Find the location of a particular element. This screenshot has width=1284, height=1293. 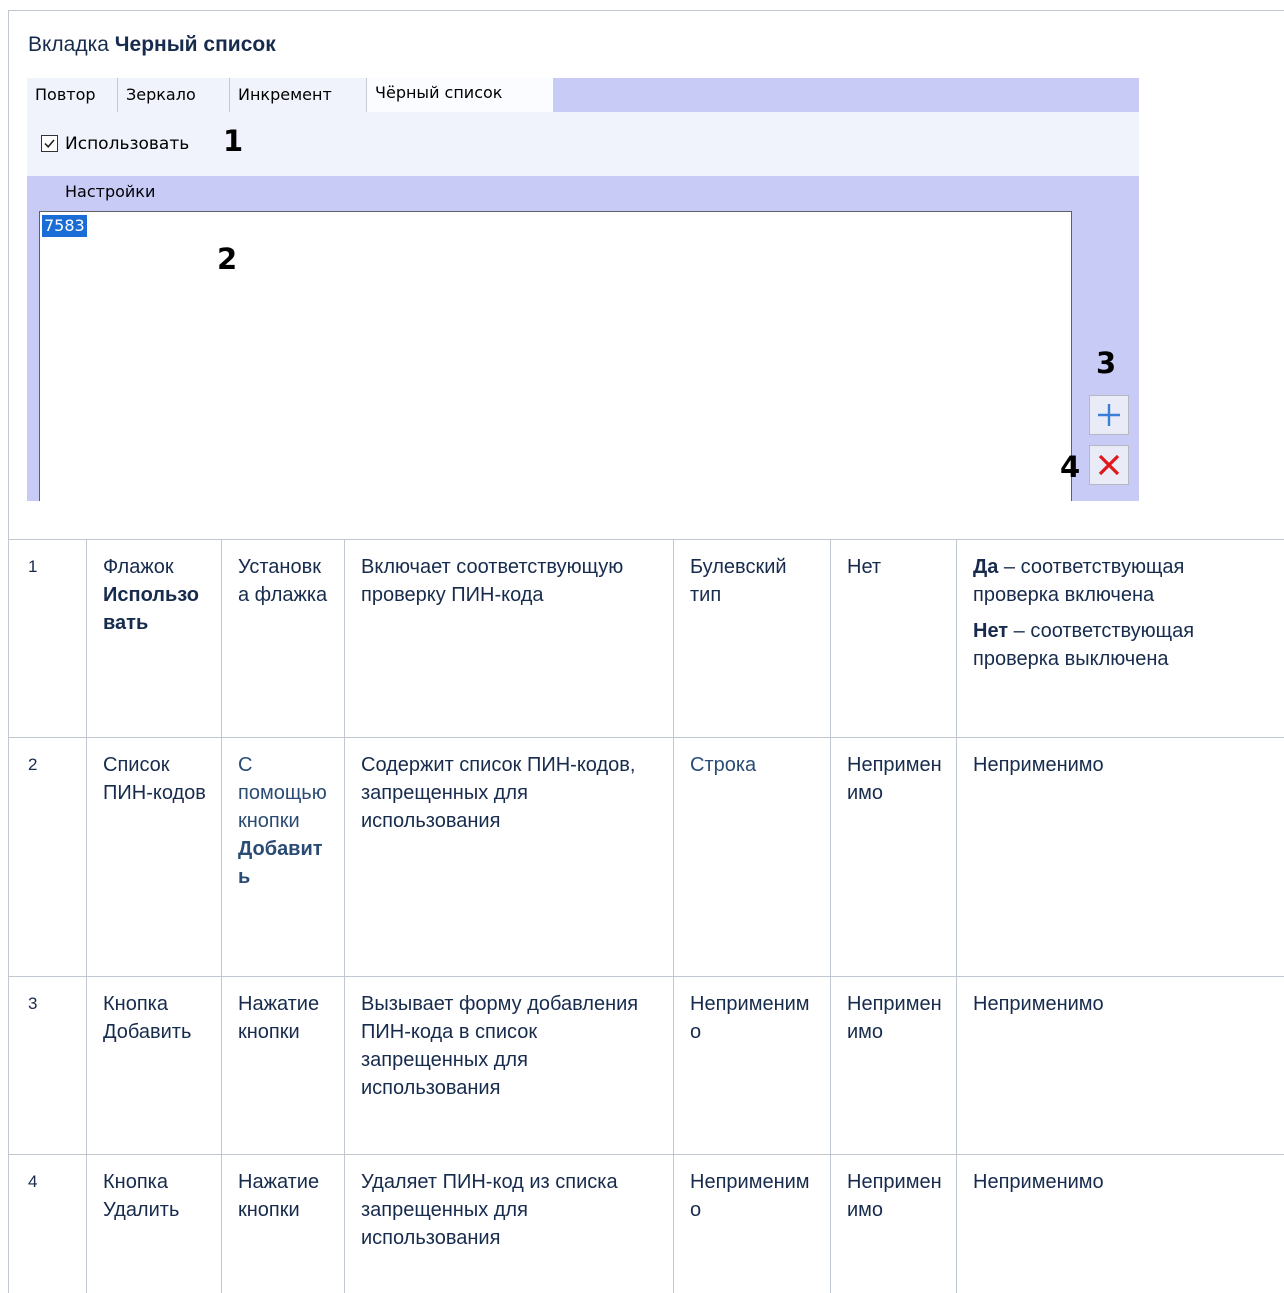

close-icon is located at coordinates (1109, 465).